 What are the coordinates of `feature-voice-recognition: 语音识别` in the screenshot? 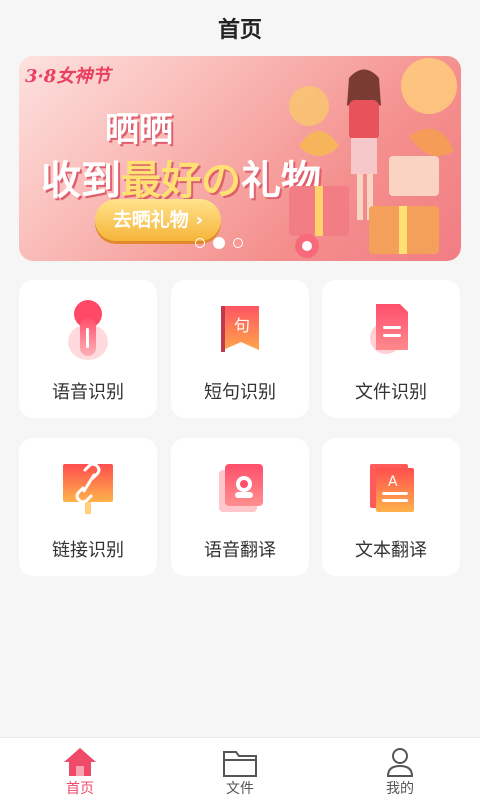 It's located at (88, 349).